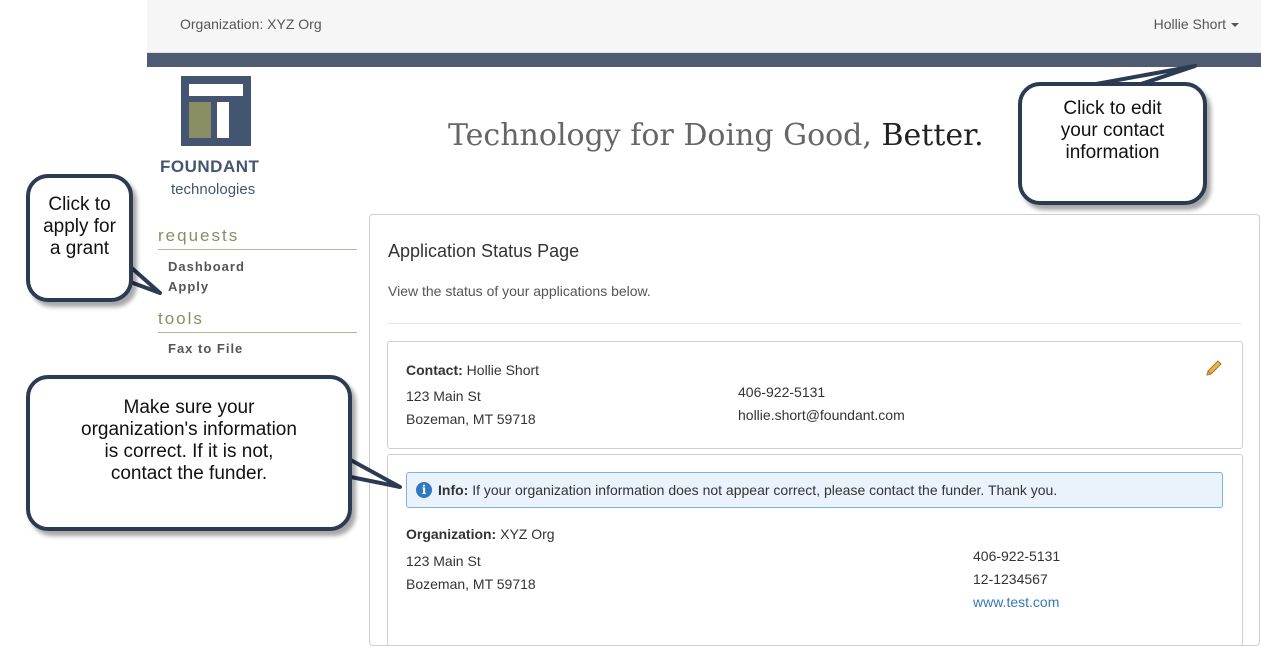 The image size is (1261, 646). What do you see at coordinates (814, 323) in the screenshot?
I see `divider` at bounding box center [814, 323].